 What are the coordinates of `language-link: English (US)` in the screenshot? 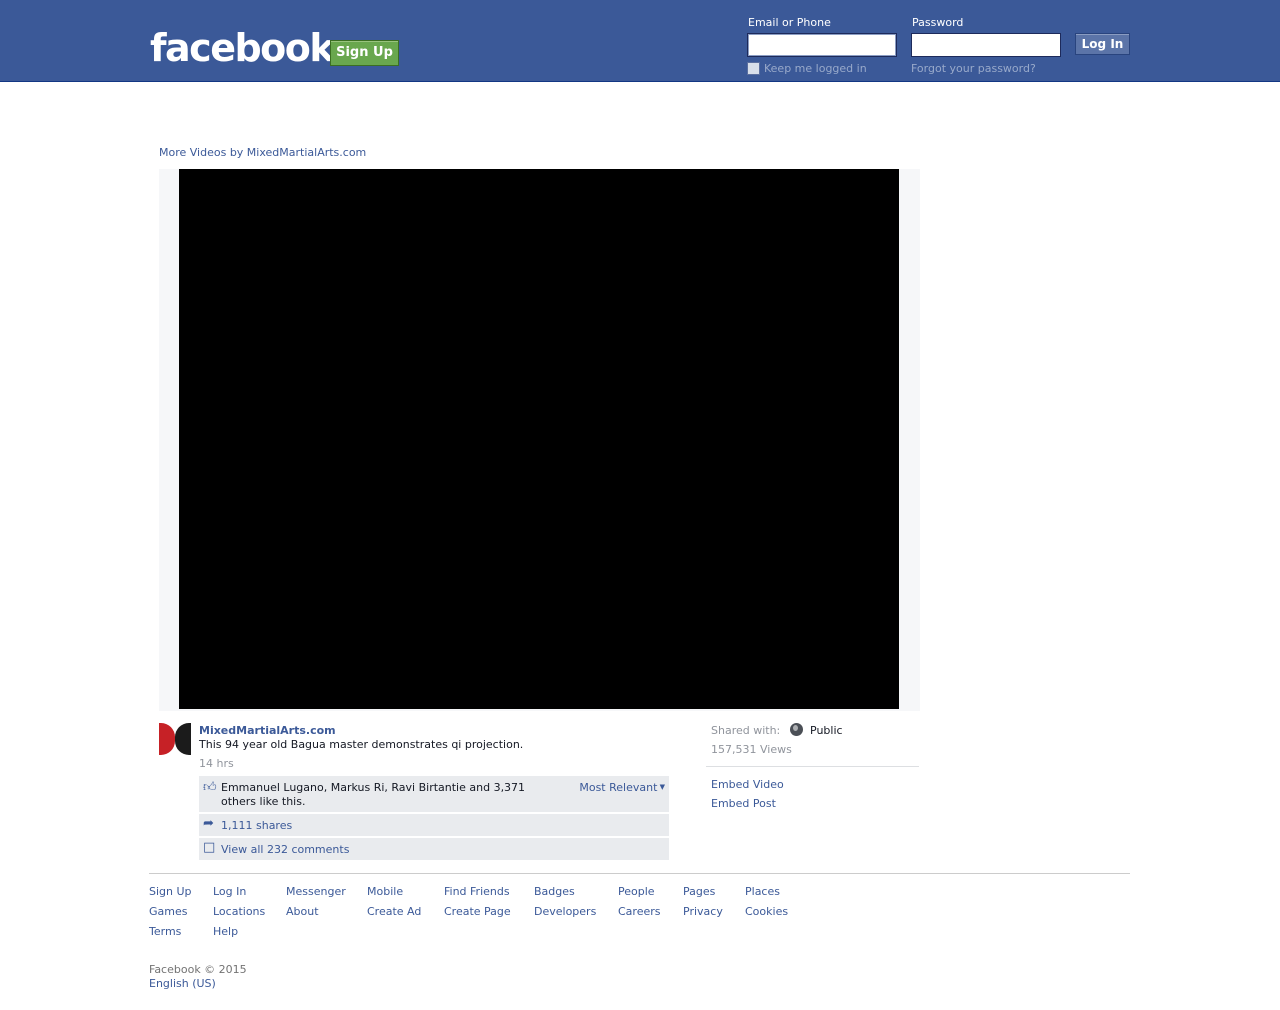 It's located at (182, 983).